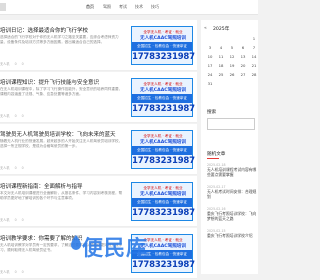  I want to click on search-input, so click(231, 124).